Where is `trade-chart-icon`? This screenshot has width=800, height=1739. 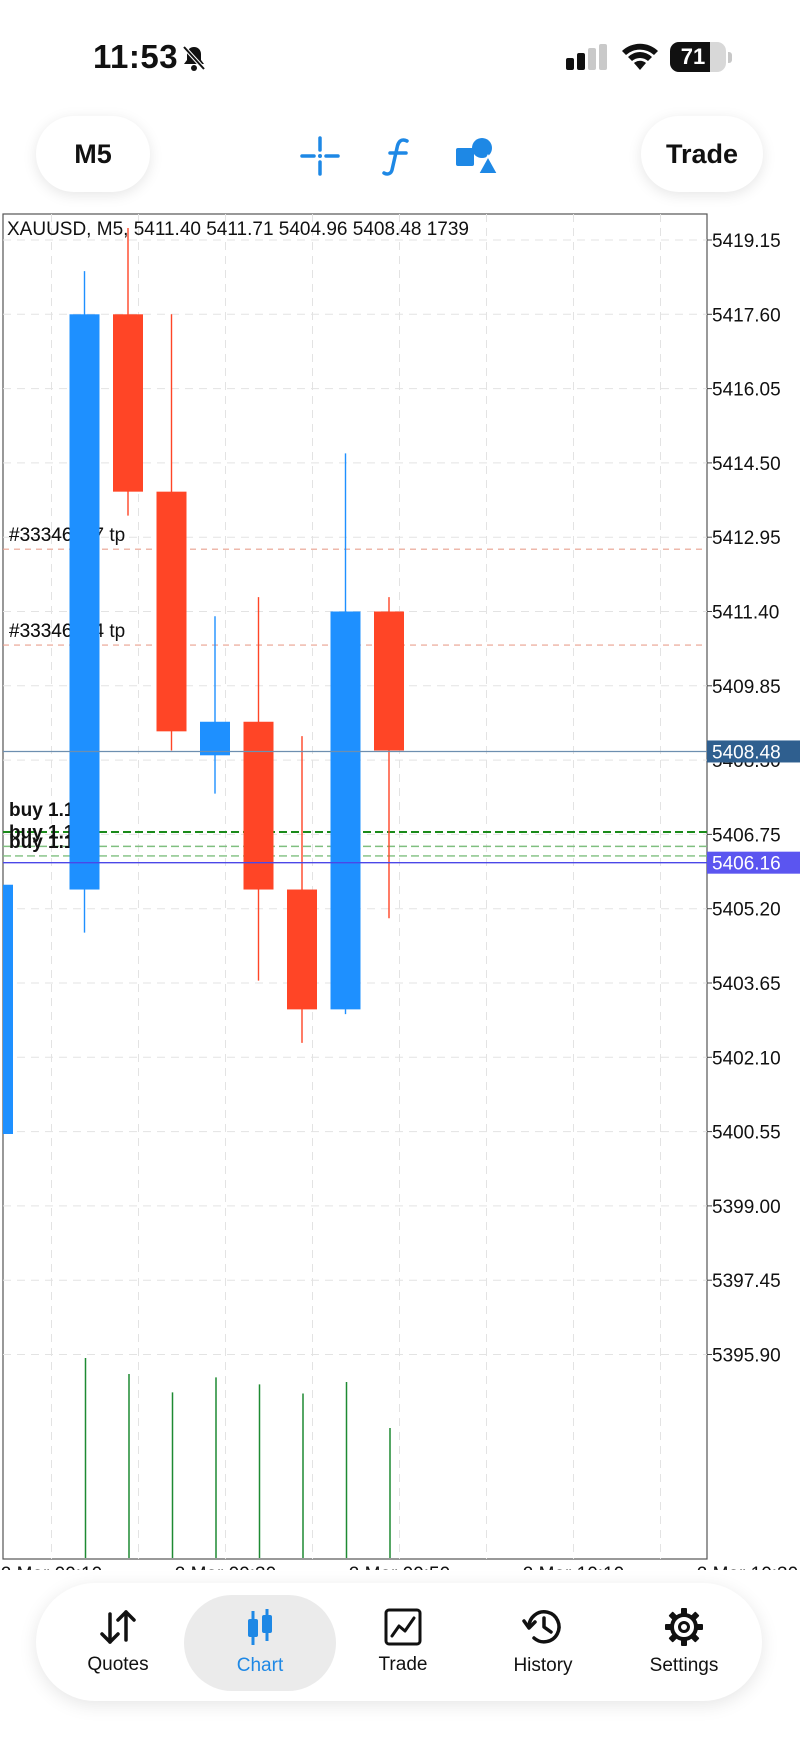
trade-chart-icon is located at coordinates (403, 1627).